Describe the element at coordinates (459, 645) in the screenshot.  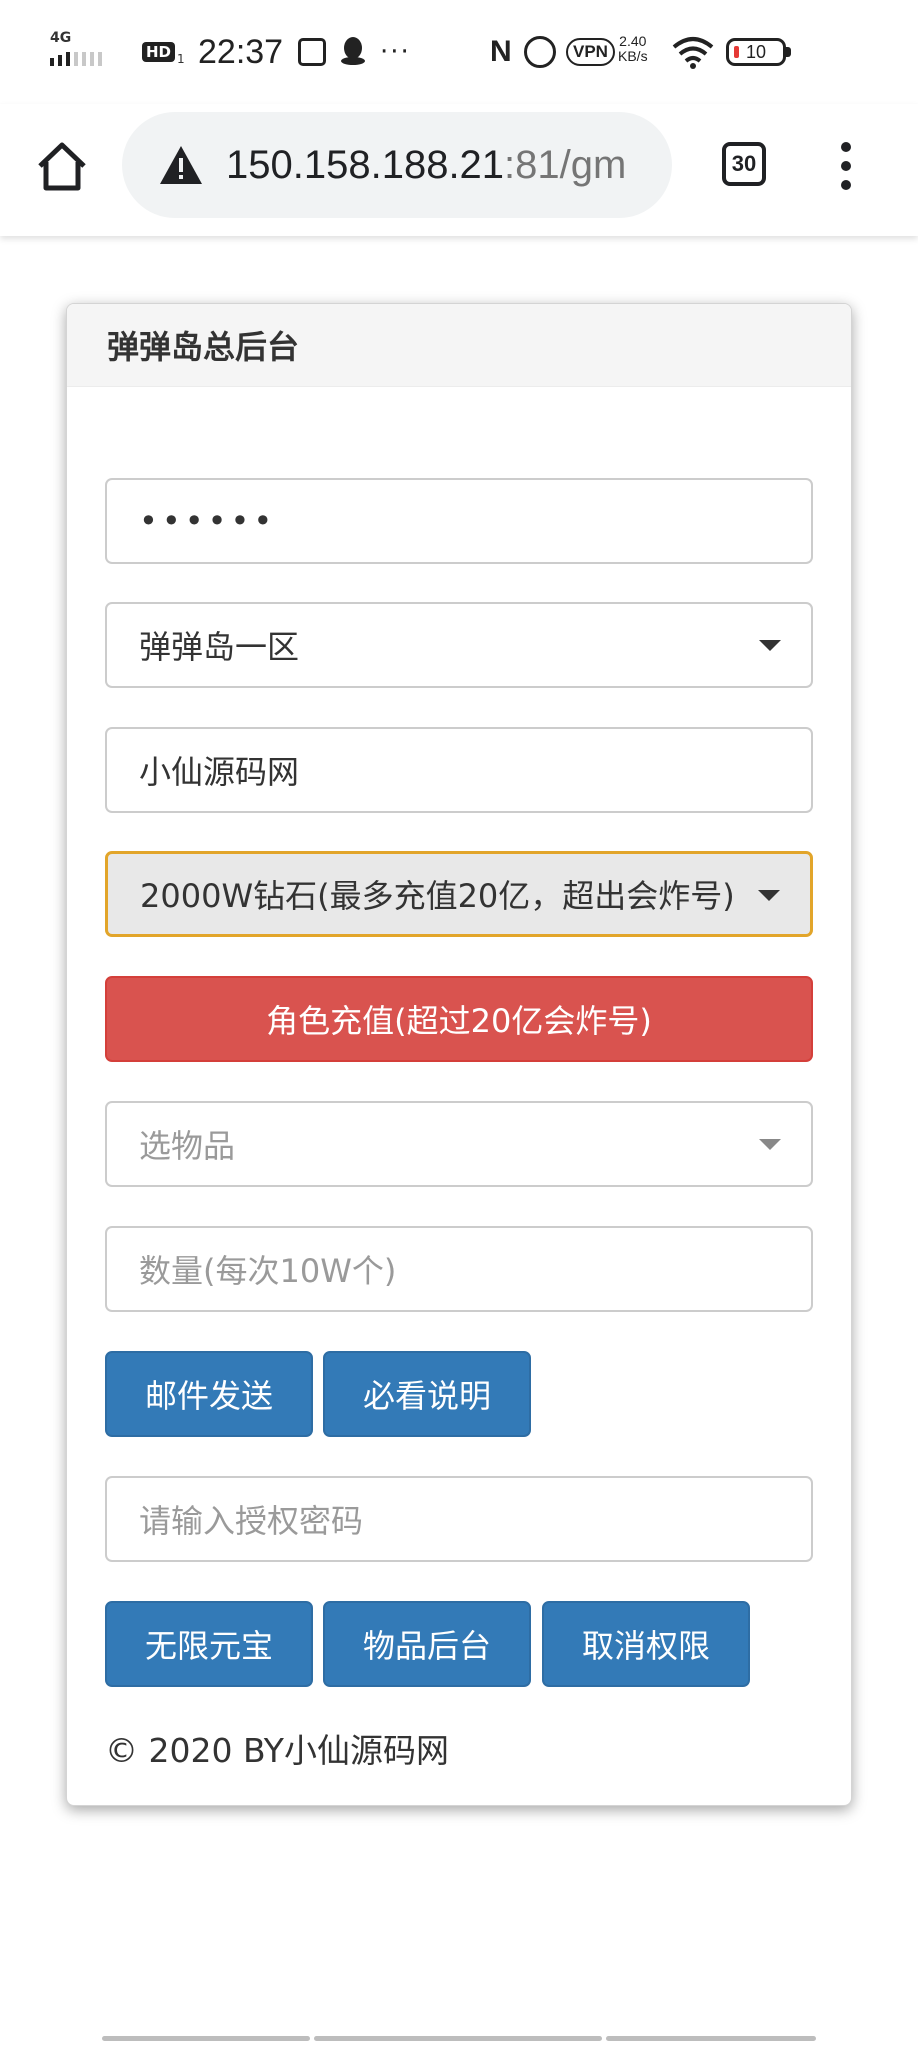
I see `server-select: 弹弹岛一区` at that location.